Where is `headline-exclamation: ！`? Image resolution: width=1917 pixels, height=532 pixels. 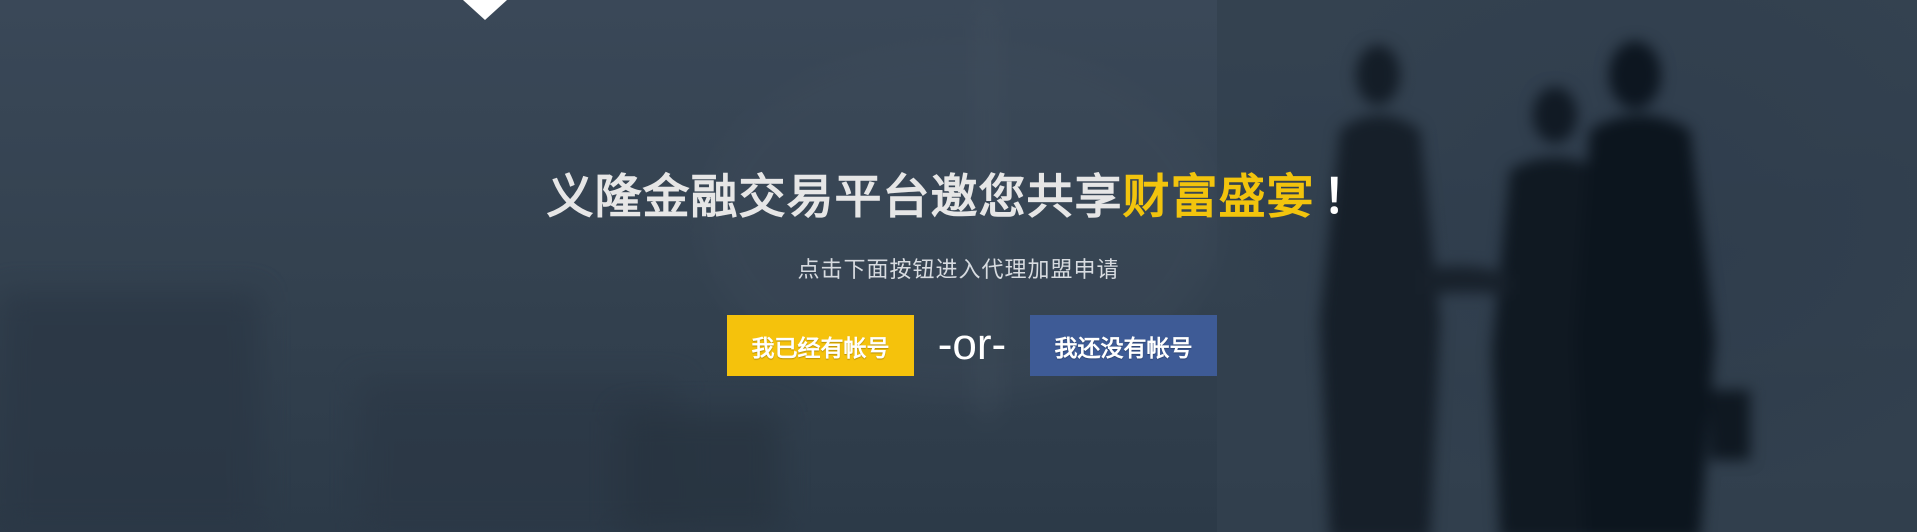
headline-exclamation: ！ is located at coordinates (1346, 197).